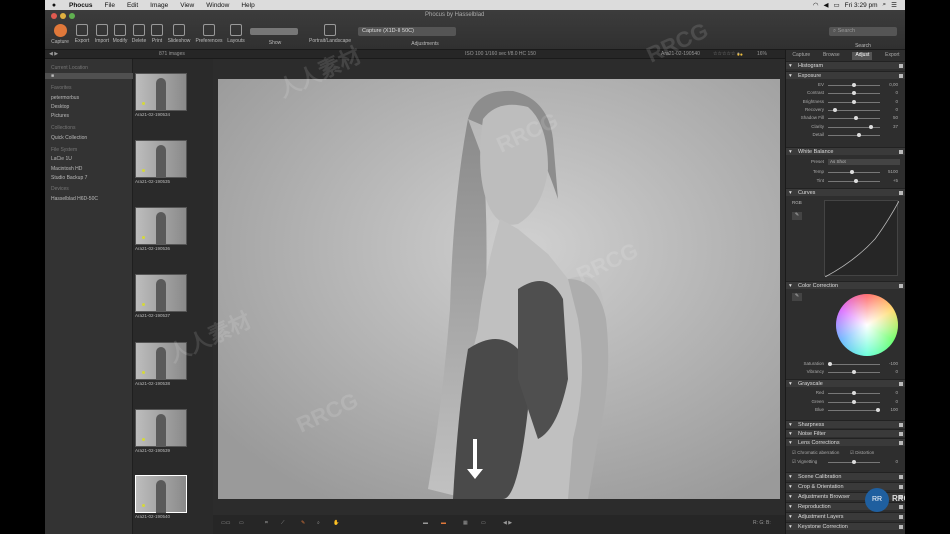  Describe the element at coordinates (831, 56) in the screenshot. I see `tab-browse: Browse` at that location.